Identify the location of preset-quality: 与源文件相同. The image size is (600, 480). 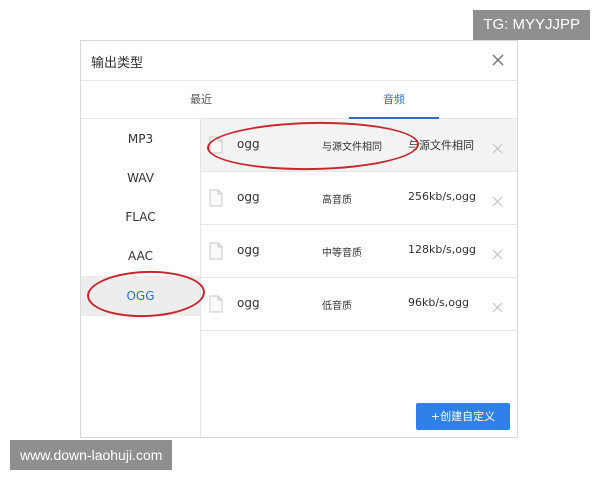
(352, 147).